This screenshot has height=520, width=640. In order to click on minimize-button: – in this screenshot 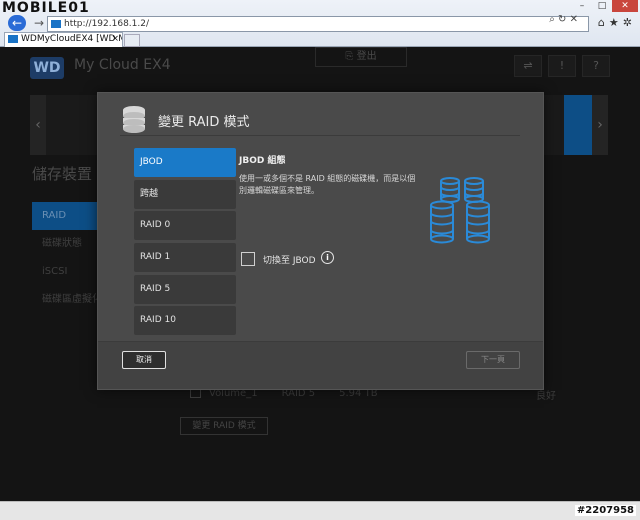, I will do `click(582, 6)`.